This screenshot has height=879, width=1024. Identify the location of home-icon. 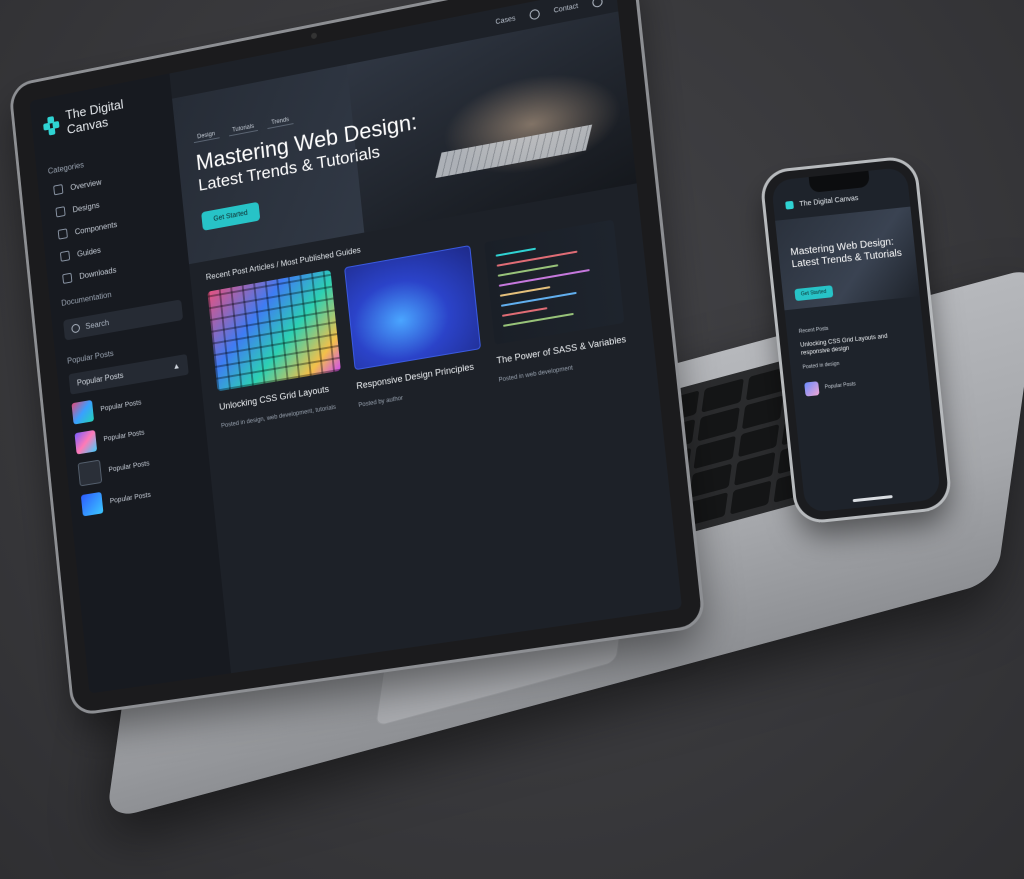
(58, 189).